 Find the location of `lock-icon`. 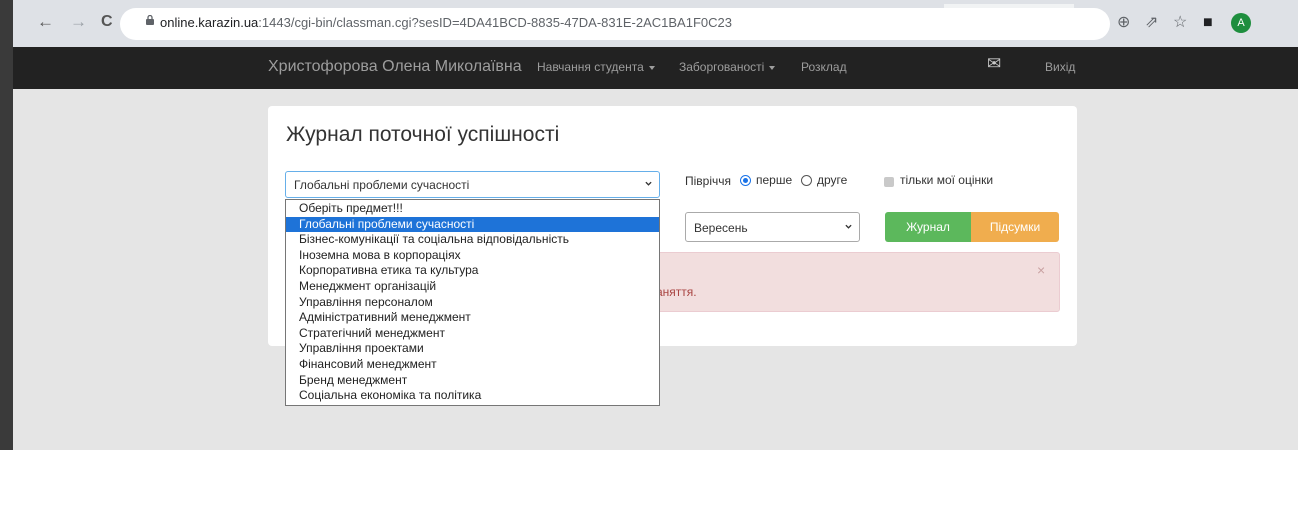

lock-icon is located at coordinates (150, 20).